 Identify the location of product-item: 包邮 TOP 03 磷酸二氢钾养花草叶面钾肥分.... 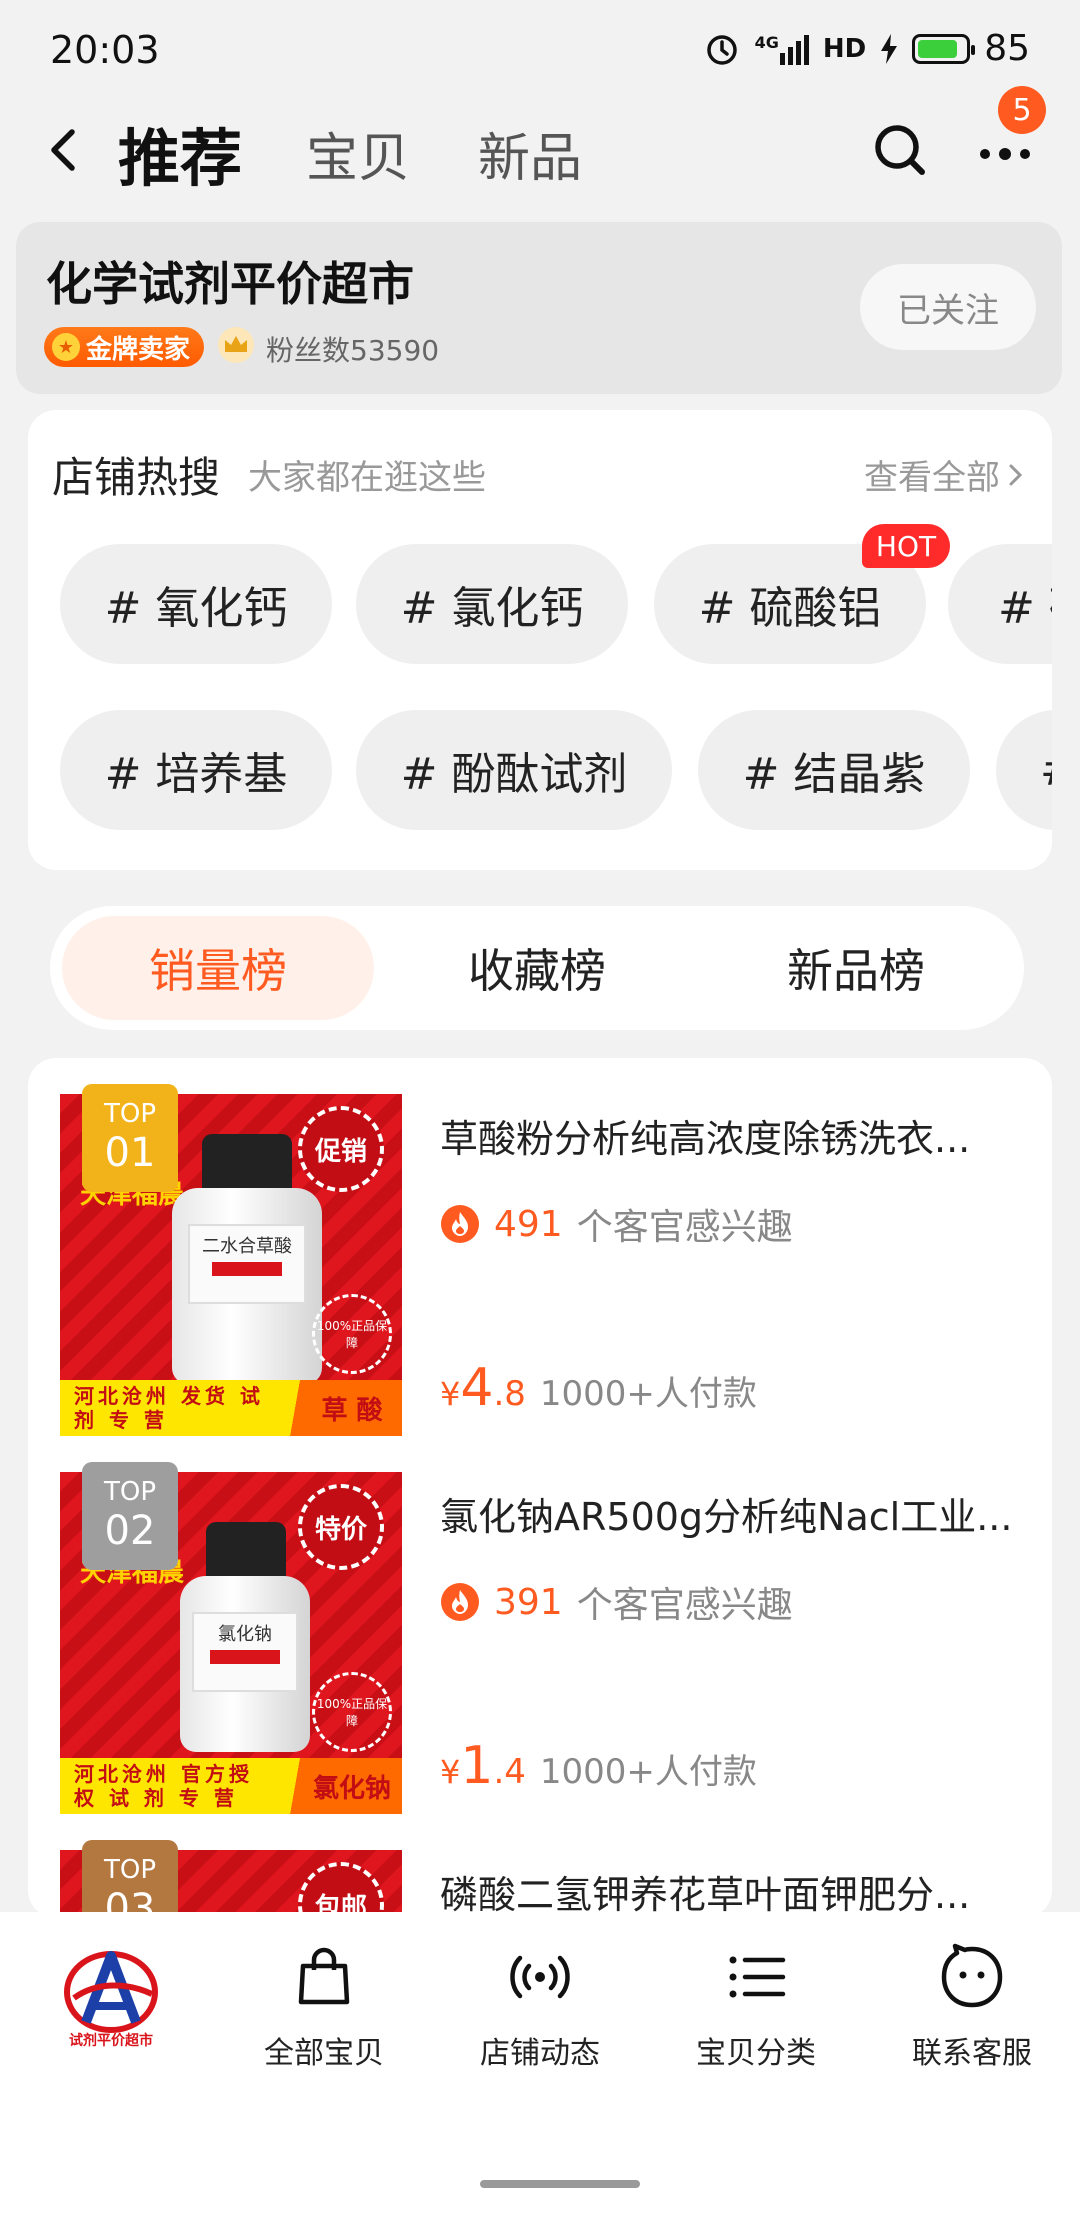
(540, 1866).